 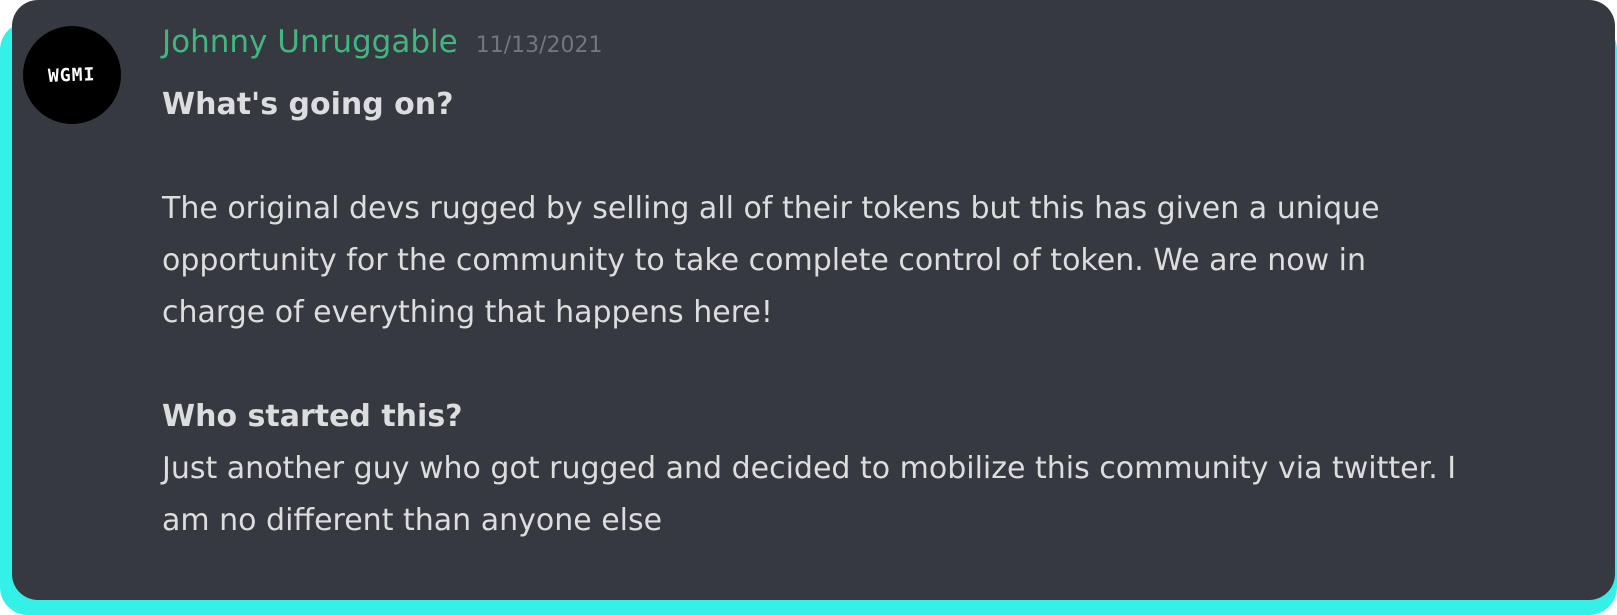 What do you see at coordinates (312, 416) in the screenshot?
I see `section-heading-who-started-this: Who started this?` at bounding box center [312, 416].